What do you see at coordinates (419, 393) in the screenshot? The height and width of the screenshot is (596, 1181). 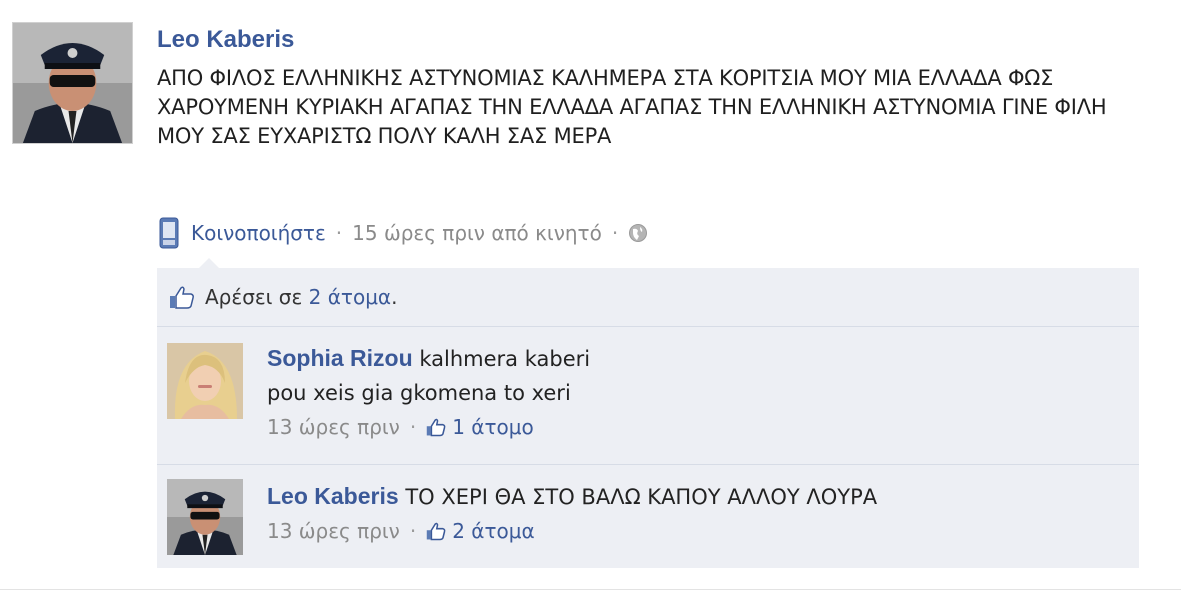 I see `comment-text-line: pou xeis gia gkomena to xeri` at bounding box center [419, 393].